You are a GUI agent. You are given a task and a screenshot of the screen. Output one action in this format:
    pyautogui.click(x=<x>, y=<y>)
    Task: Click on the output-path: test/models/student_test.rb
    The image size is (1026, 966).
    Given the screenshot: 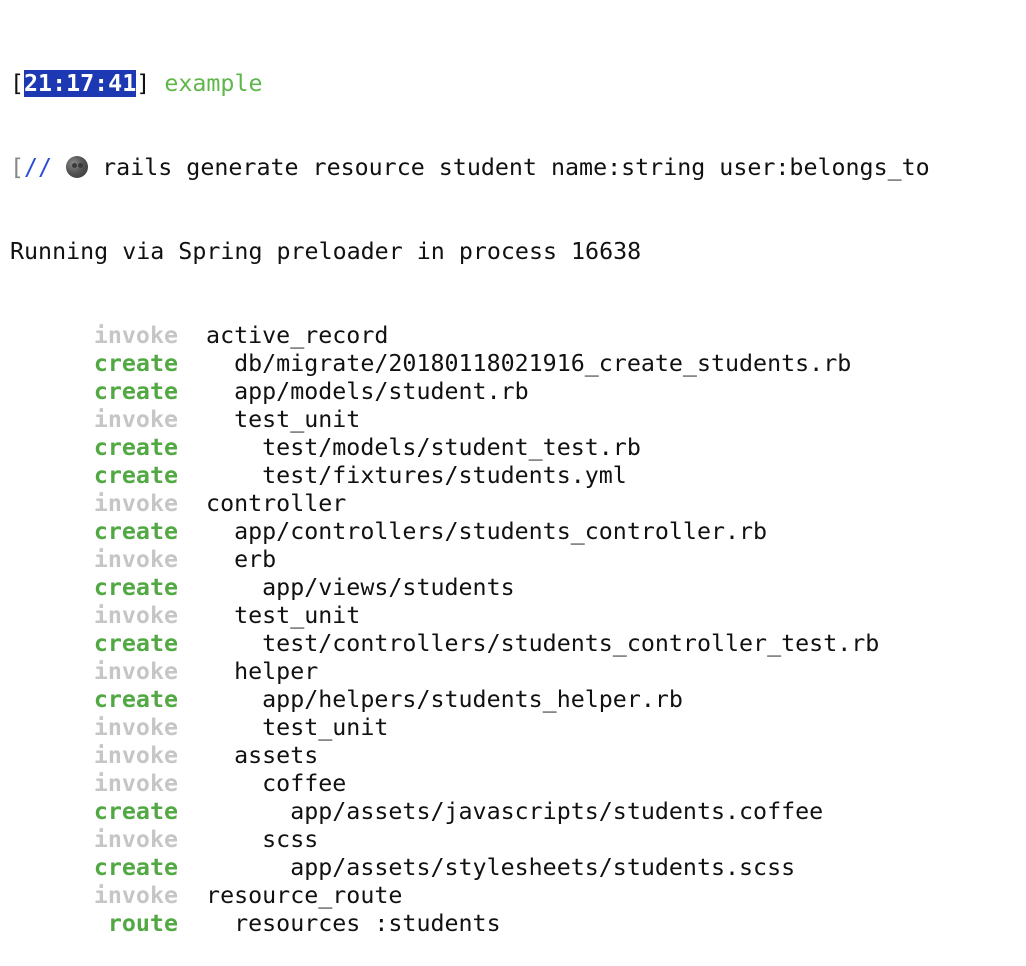 What is the action you would take?
    pyautogui.click(x=409, y=447)
    